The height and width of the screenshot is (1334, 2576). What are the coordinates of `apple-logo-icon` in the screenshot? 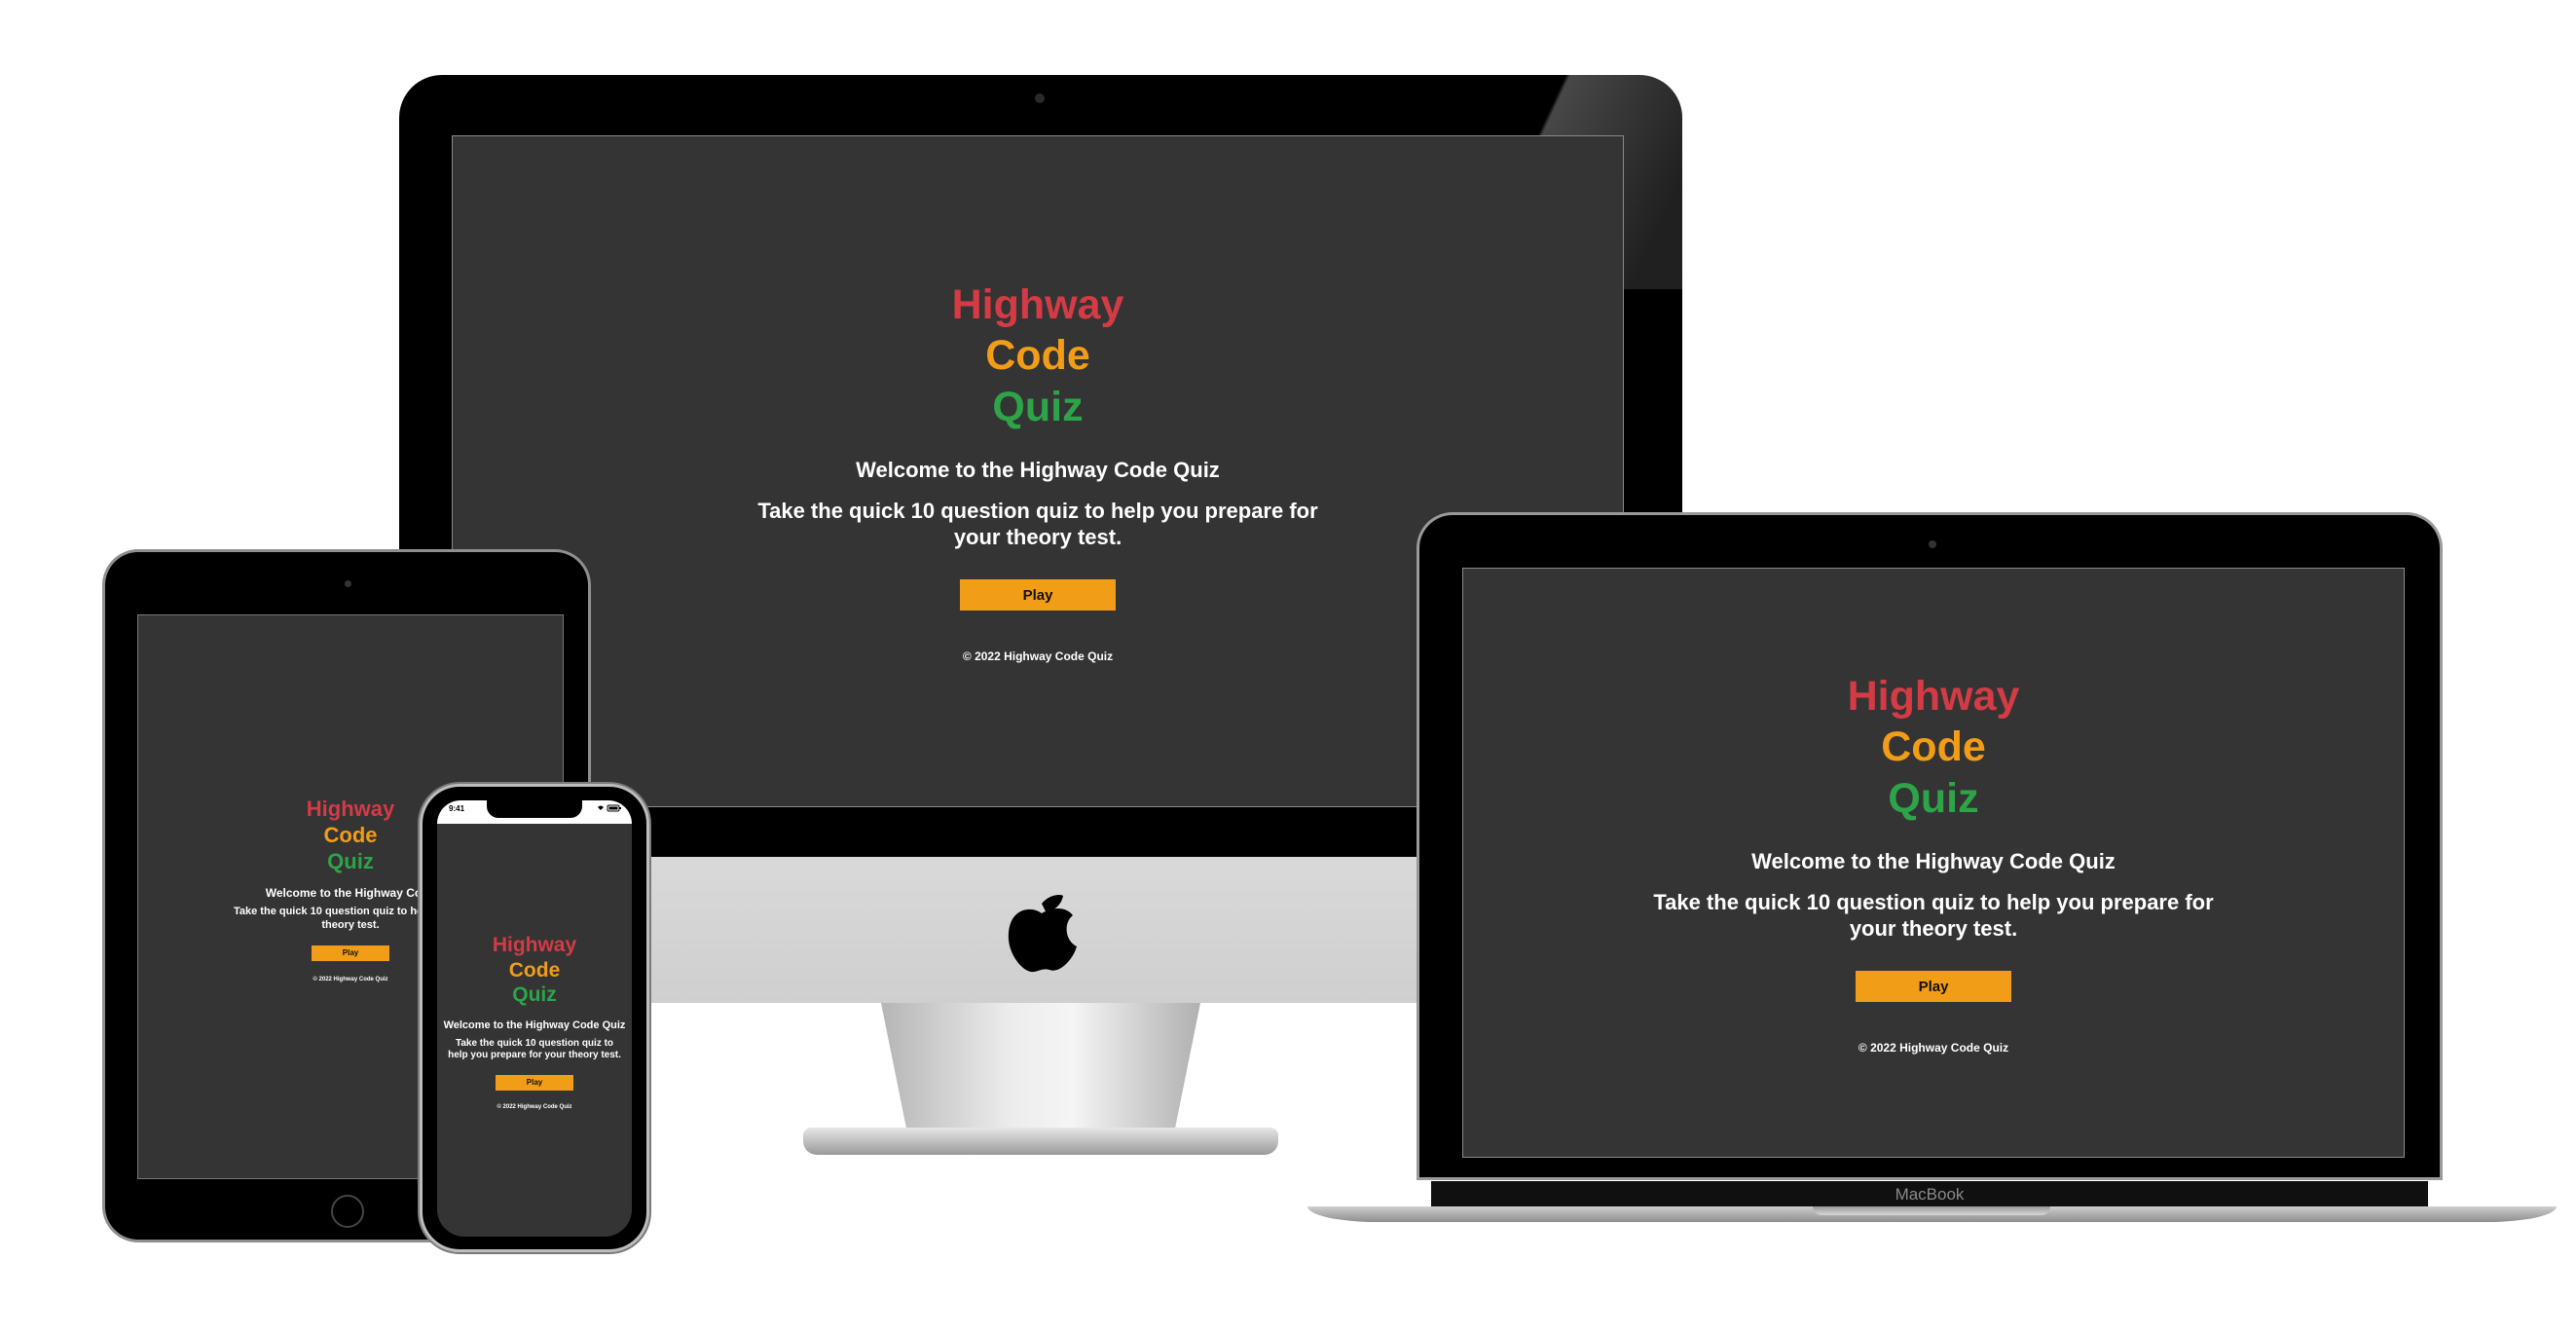 It's located at (1042, 933).